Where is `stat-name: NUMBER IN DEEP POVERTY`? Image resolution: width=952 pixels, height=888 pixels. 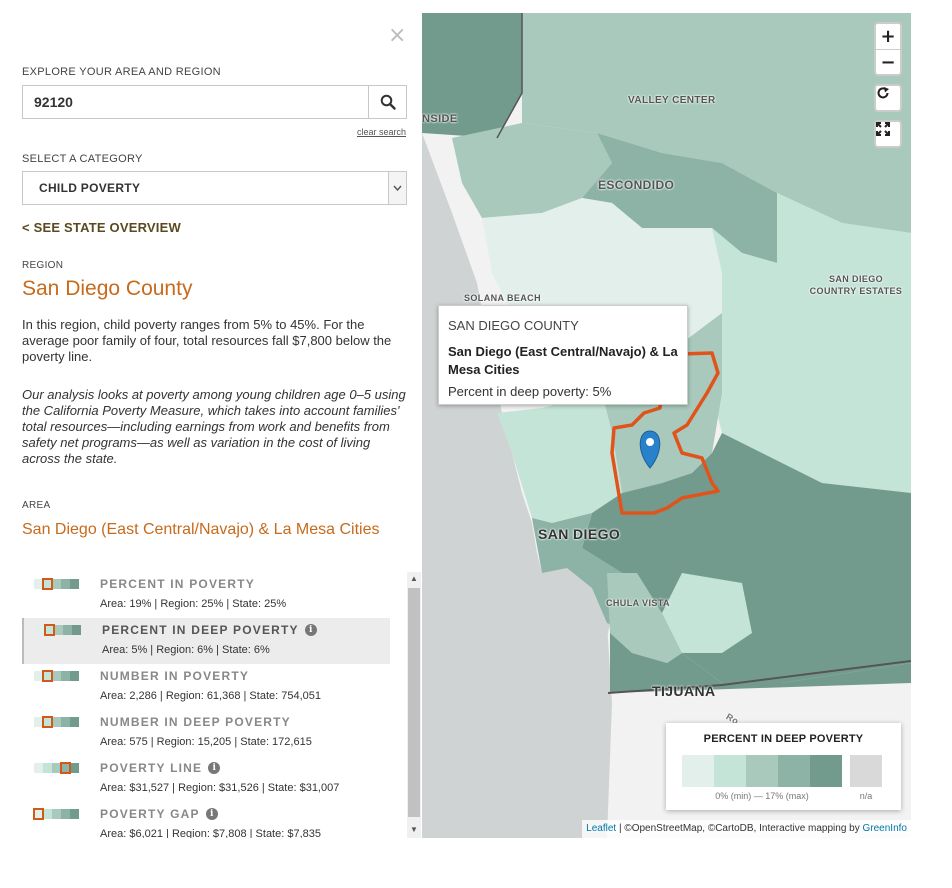
stat-name: NUMBER IN DEEP POVERTY is located at coordinates (195, 722).